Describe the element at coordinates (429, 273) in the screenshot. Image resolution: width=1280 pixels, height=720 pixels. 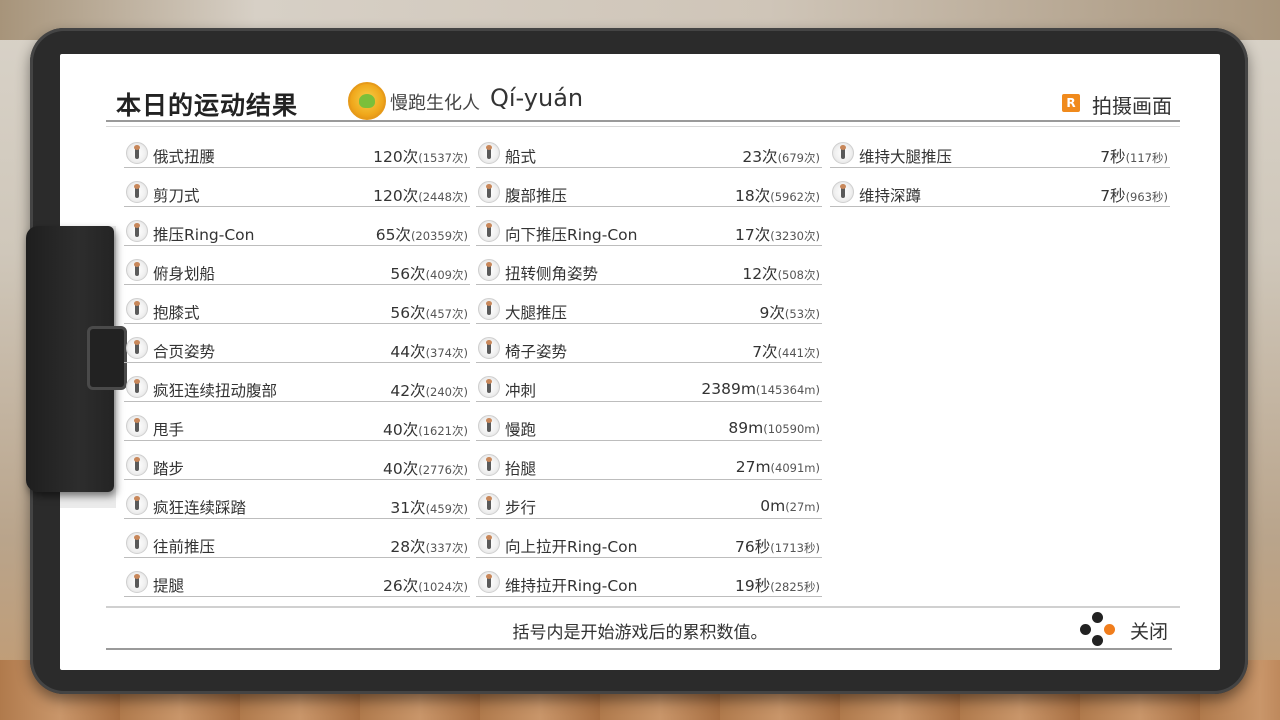
I see `exercise-result: 56次(409次)` at that location.